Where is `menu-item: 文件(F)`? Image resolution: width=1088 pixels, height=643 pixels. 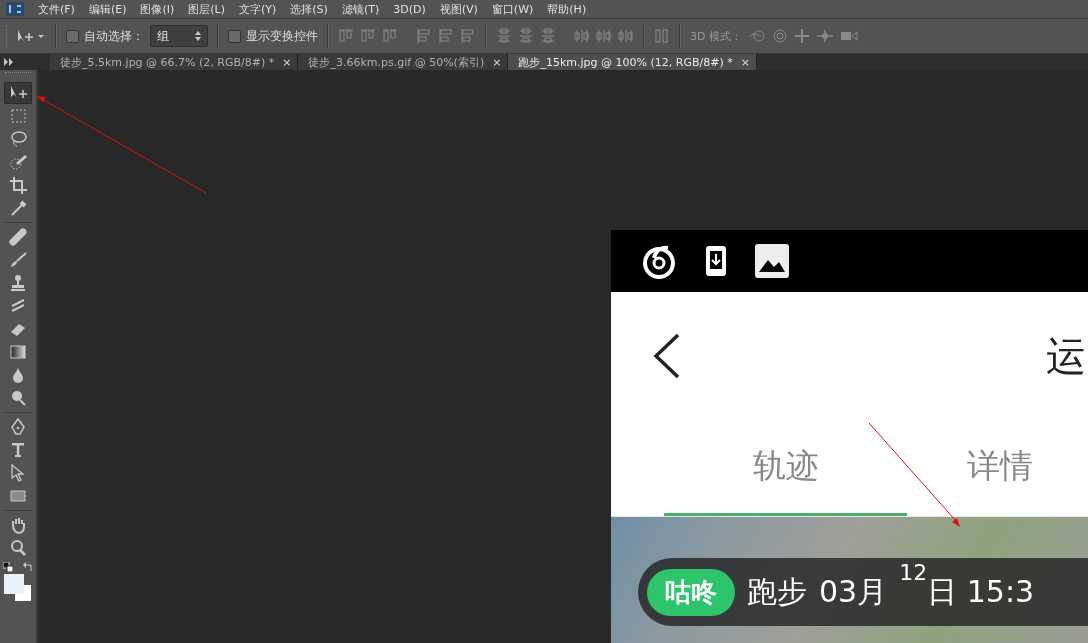 menu-item: 文件(F) is located at coordinates (56, 9).